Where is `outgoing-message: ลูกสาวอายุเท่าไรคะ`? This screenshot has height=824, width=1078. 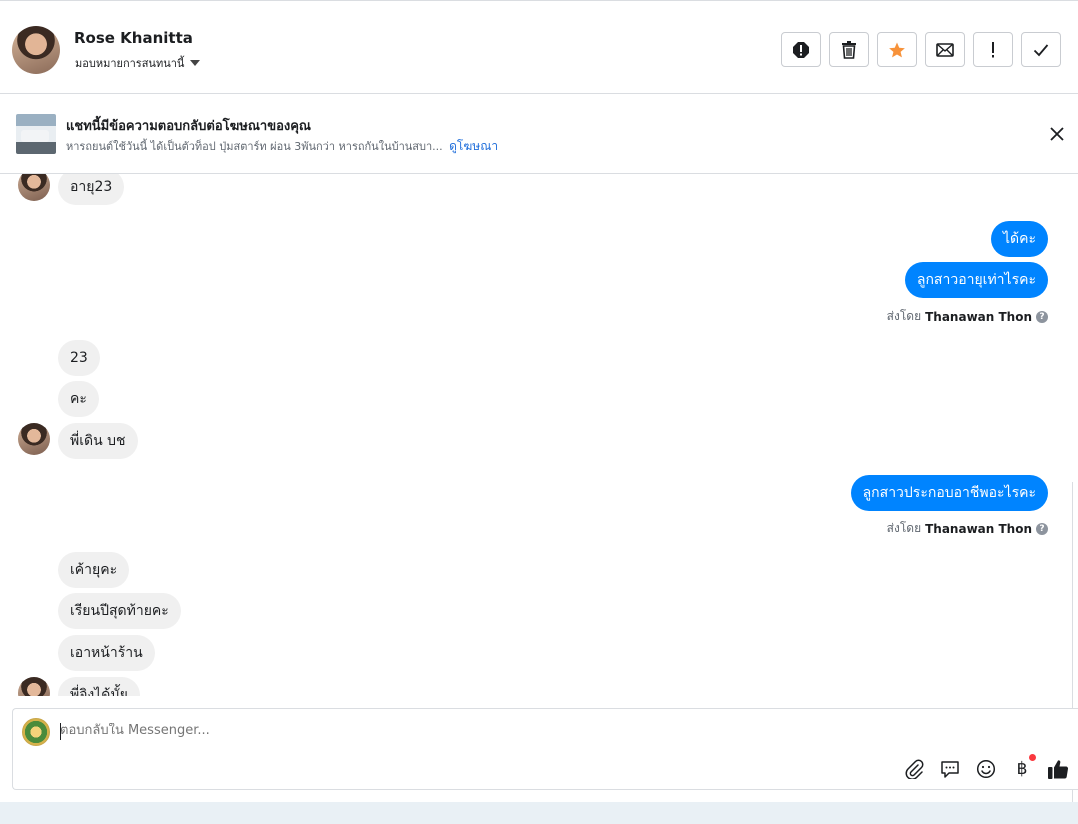
outgoing-message: ลูกสาวอายุเท่าไรคะ is located at coordinates (976, 280).